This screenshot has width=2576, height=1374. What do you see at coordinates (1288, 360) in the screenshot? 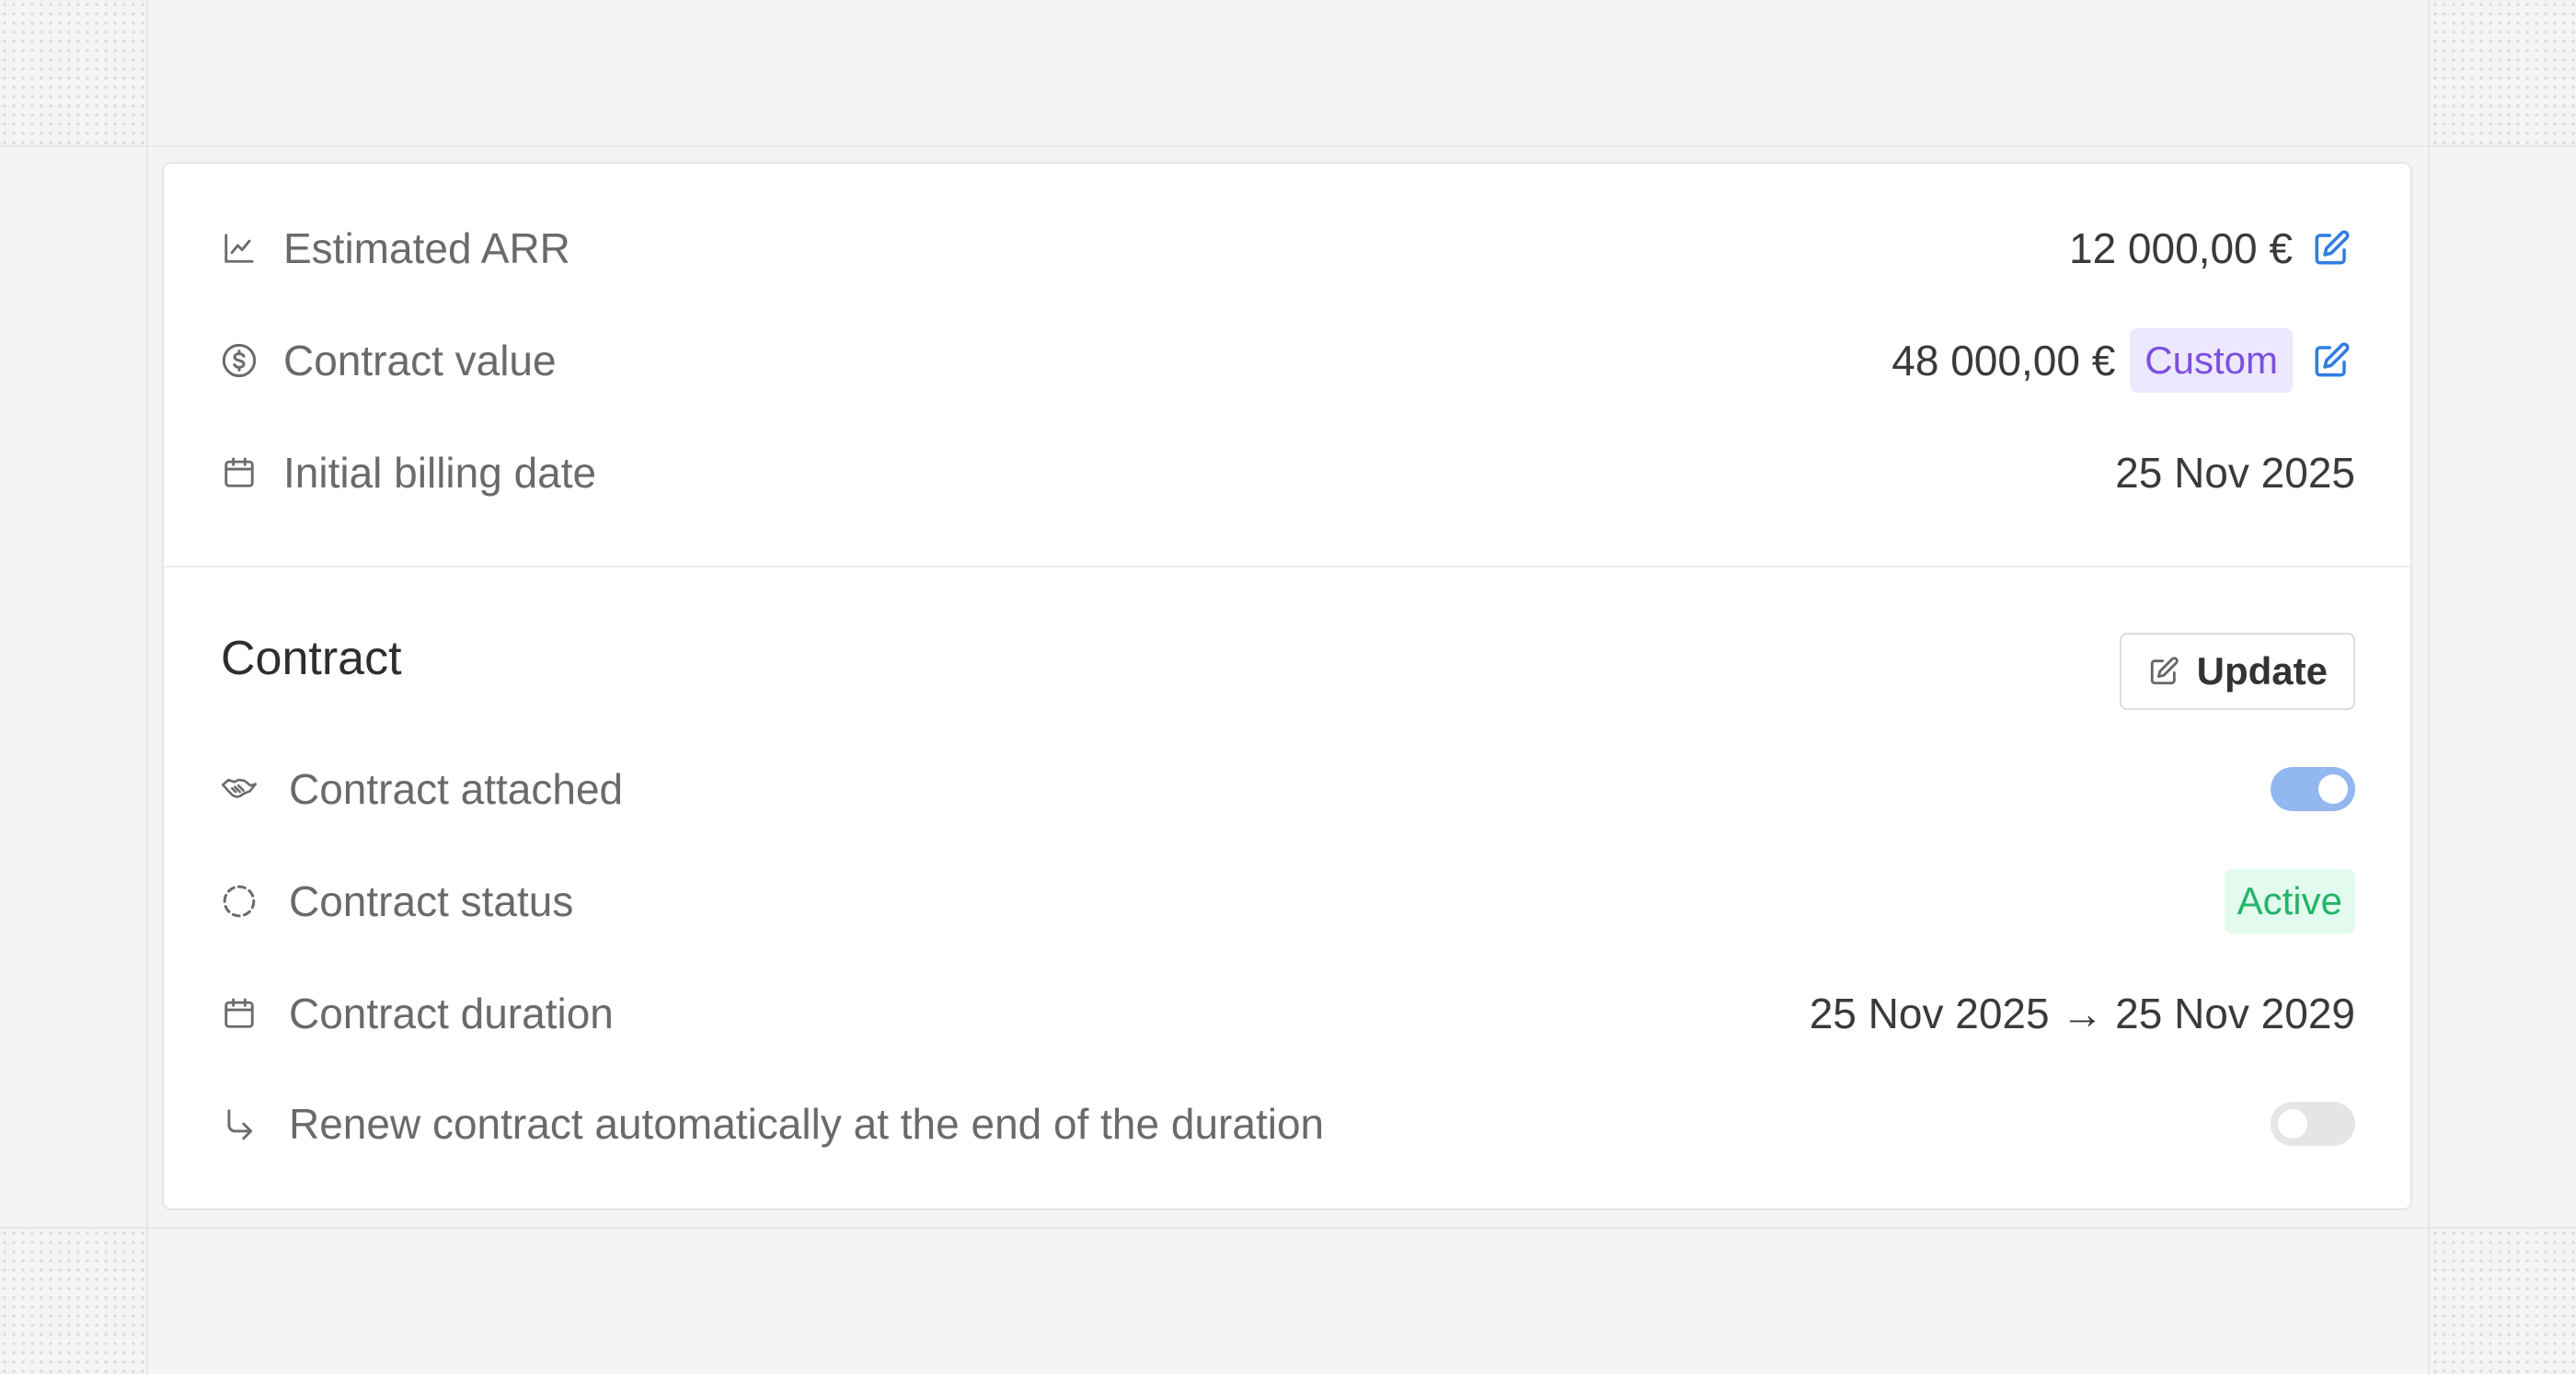
I see `contract-value-row: Contract value 48 000,00 € Custom` at bounding box center [1288, 360].